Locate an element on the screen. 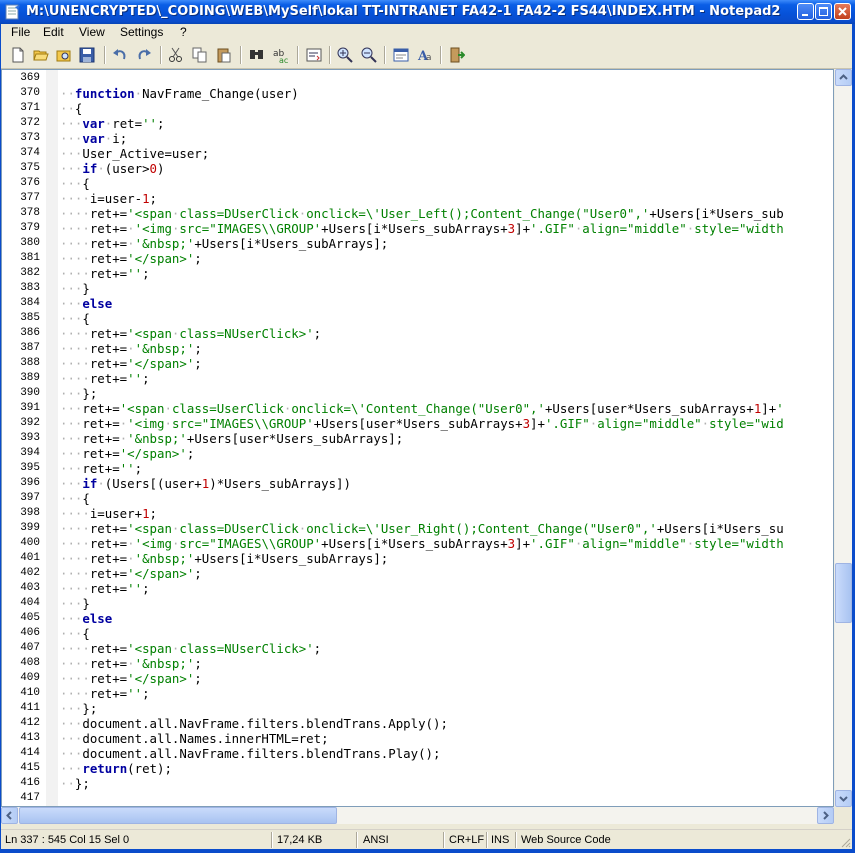 Image resolution: width=855 pixels, height=853 pixels. paste-button is located at coordinates (224, 55).